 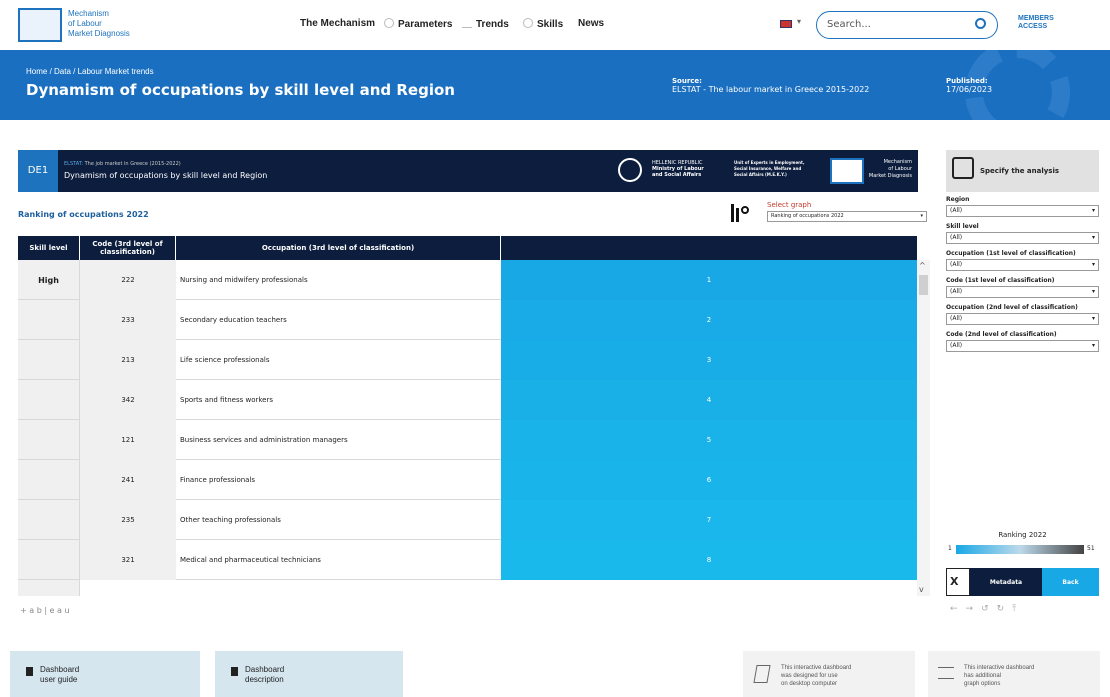 I want to click on column-header-occupation: Occupation (3rd level of classification), so click(x=338, y=248).